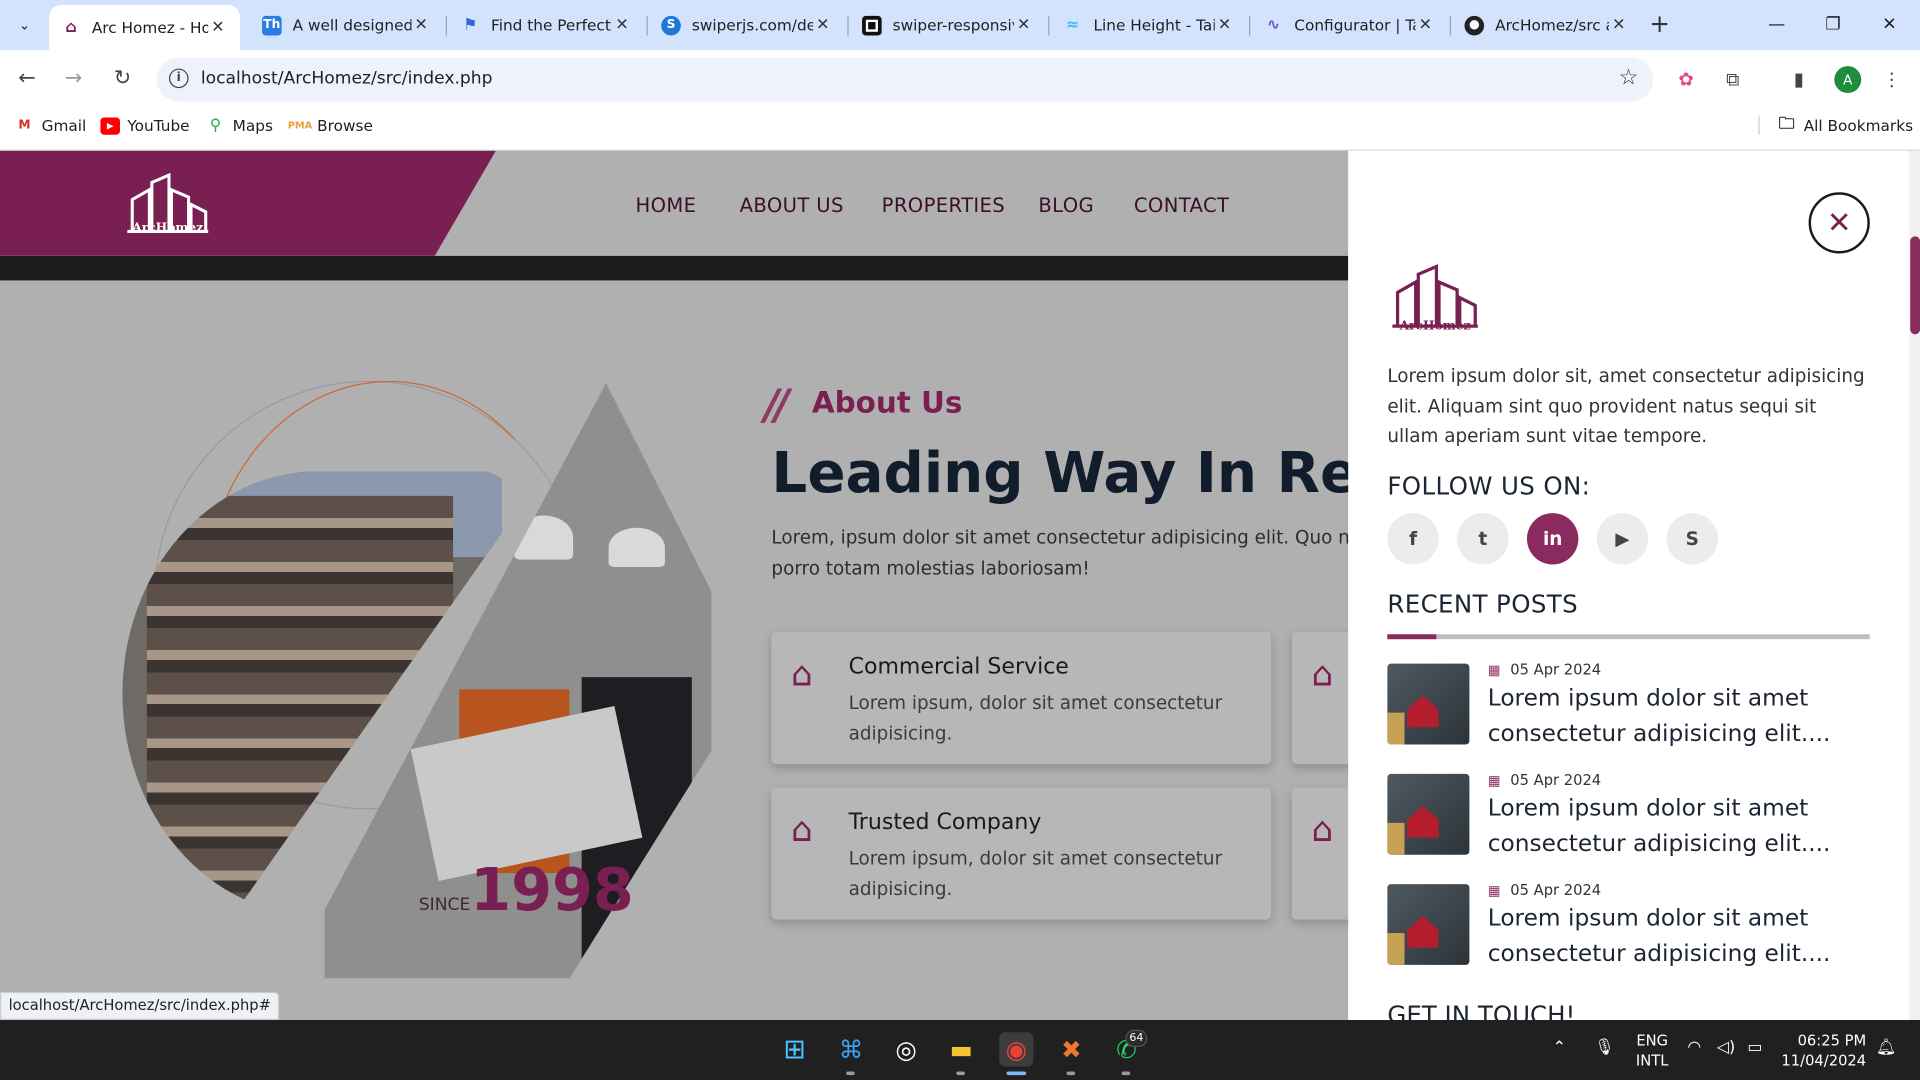 The height and width of the screenshot is (1080, 1920). I want to click on linkedin-icon: in, so click(1552, 539).